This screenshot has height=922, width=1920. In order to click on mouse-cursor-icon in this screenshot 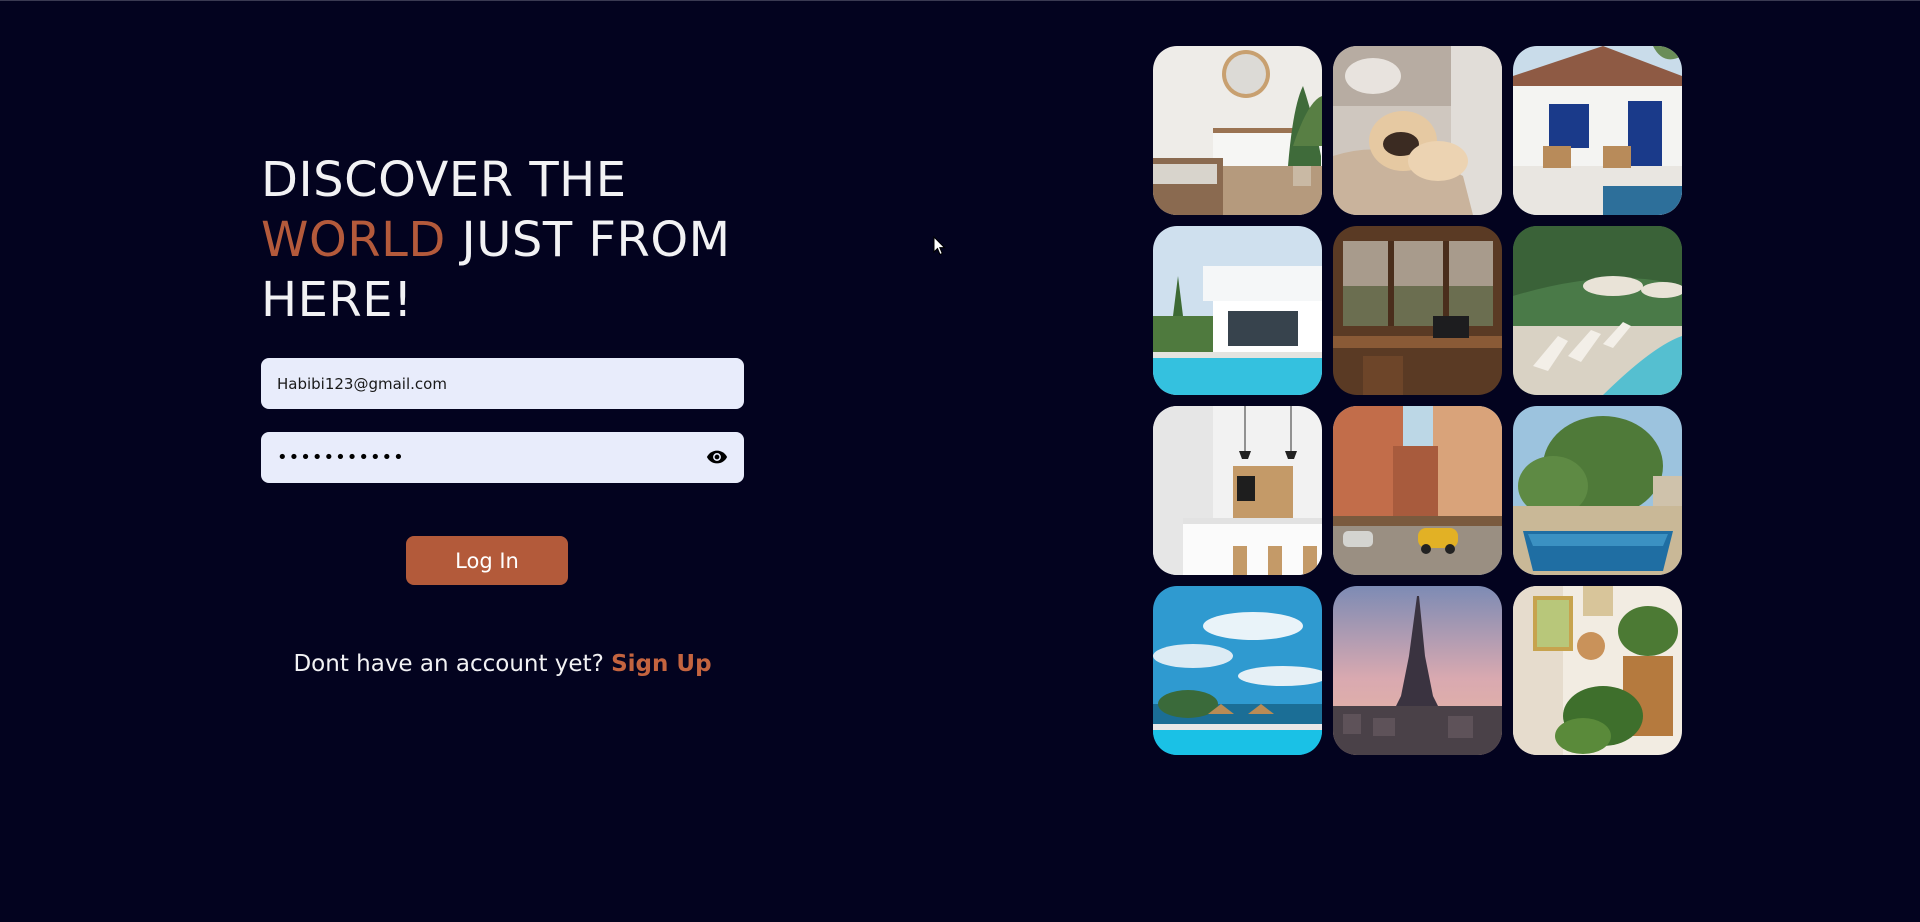, I will do `click(939, 246)`.